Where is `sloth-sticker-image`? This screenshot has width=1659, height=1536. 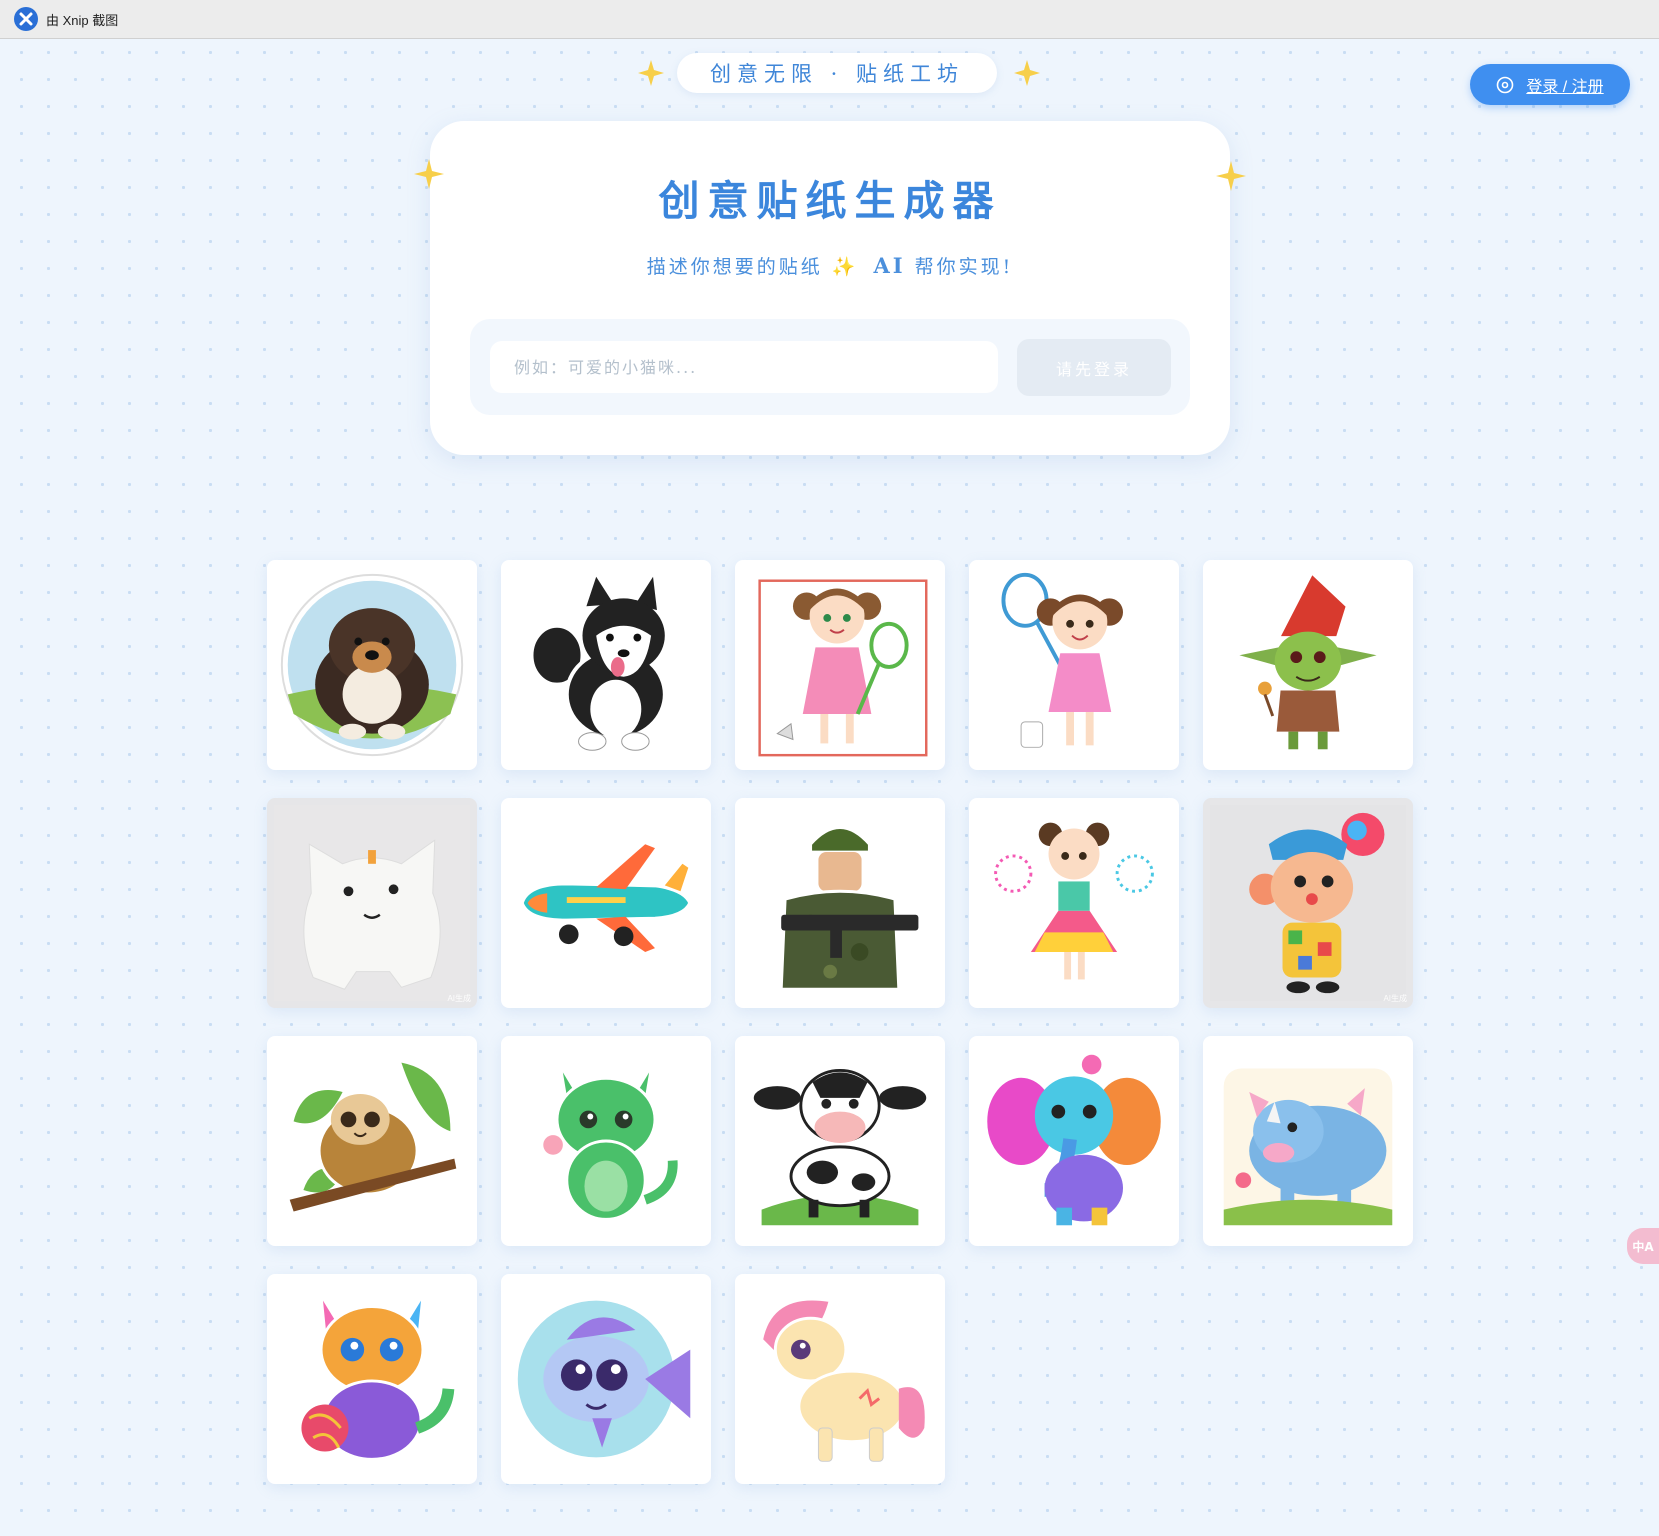 sloth-sticker-image is located at coordinates (373, 1137).